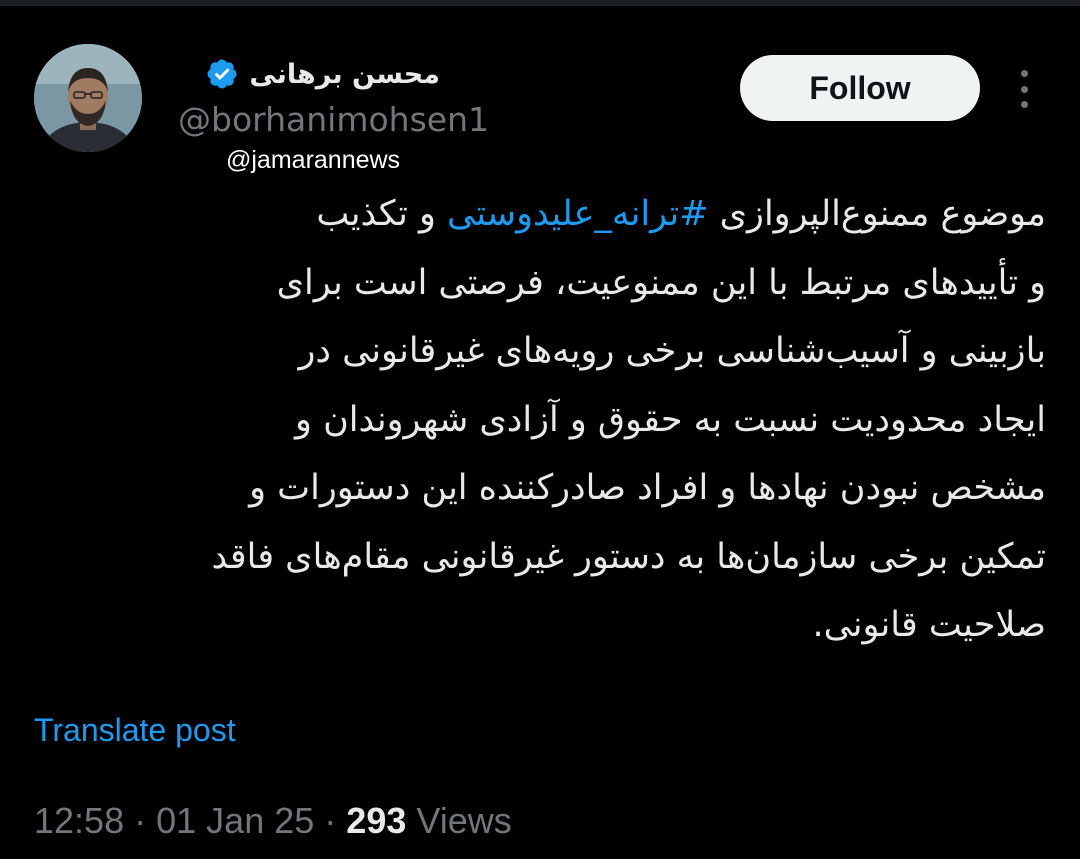 The width and height of the screenshot is (1080, 859). I want to click on more-options-icon, so click(1024, 89).